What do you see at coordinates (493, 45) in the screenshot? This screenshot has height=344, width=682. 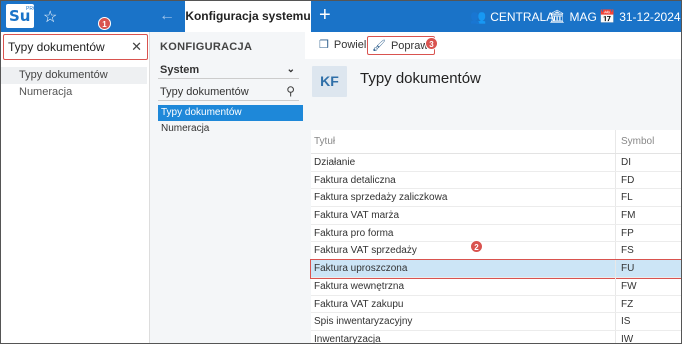 I see `action-toolbar: ❐ Powiel 🖌 Popraw` at bounding box center [493, 45].